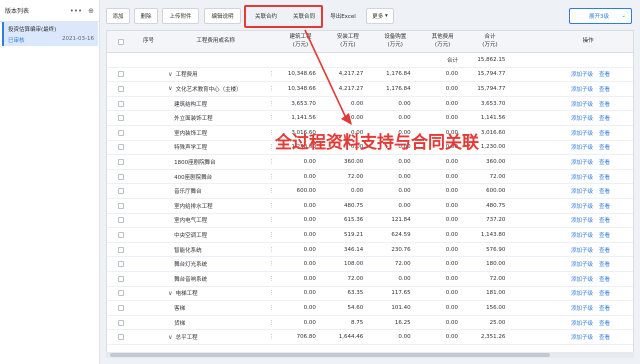 The height and width of the screenshot is (364, 640). Describe the element at coordinates (600, 16) in the screenshot. I see `expand-level-select: 展开3级 ⌄` at that location.